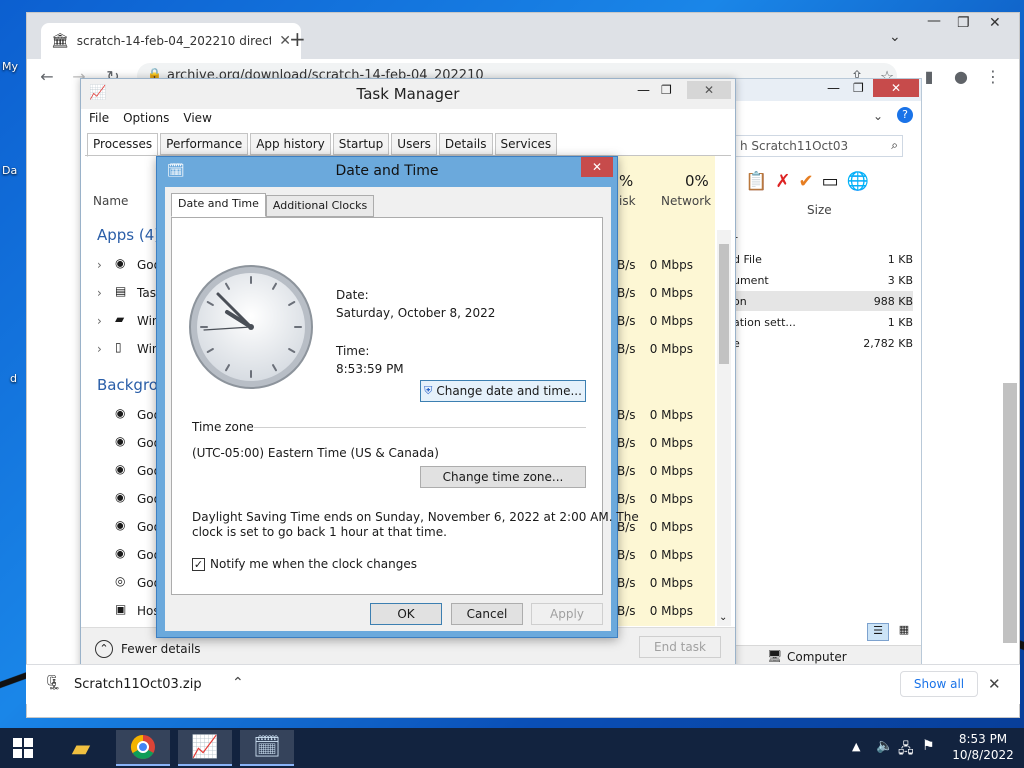 The width and height of the screenshot is (1024, 768). I want to click on cancel-button: Cancel, so click(487, 614).